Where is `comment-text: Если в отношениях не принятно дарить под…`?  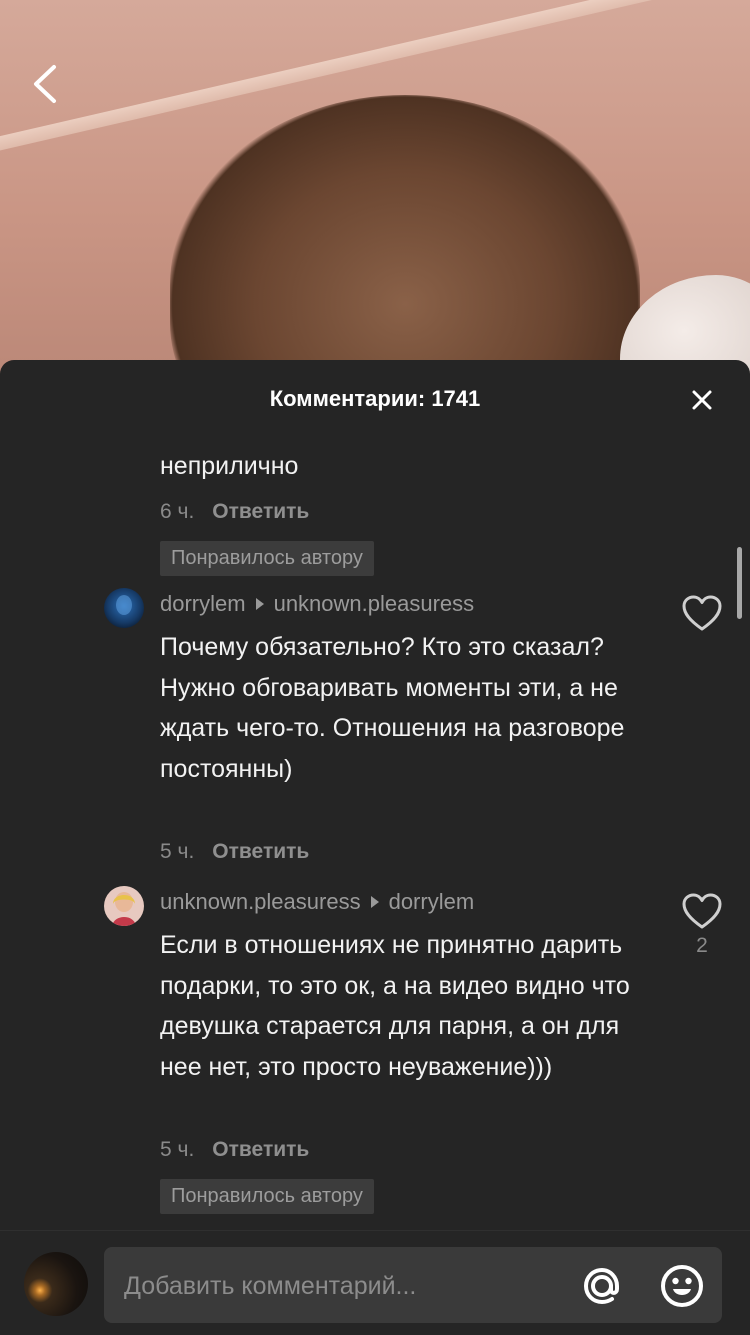 comment-text: Если в отношениях не принятно дарить под… is located at coordinates (395, 1006).